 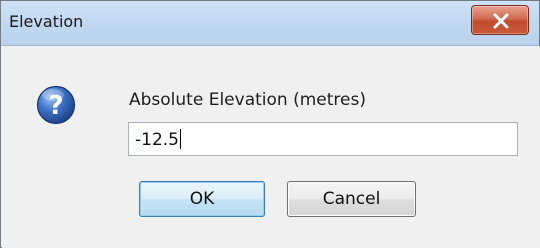 I want to click on close-icon, so click(x=501, y=21).